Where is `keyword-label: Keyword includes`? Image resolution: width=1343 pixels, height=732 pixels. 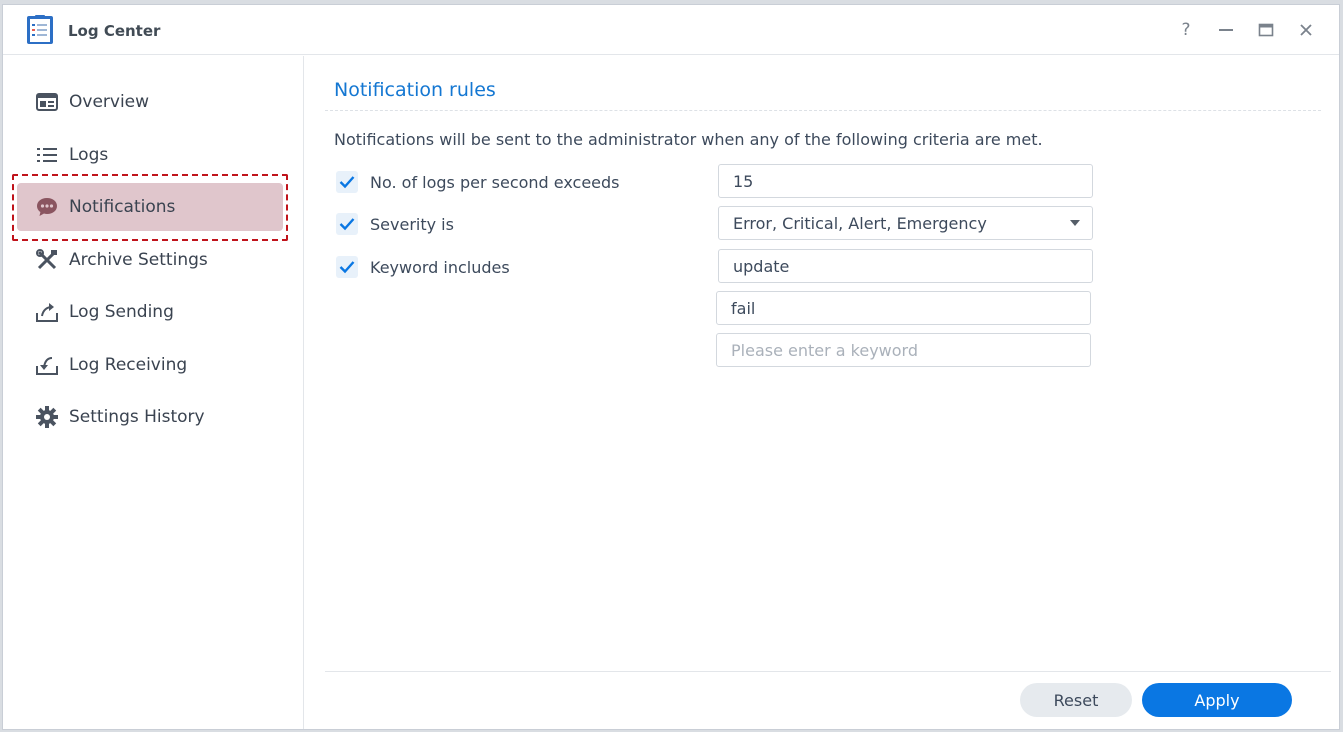
keyword-label: Keyword includes is located at coordinates (440, 267).